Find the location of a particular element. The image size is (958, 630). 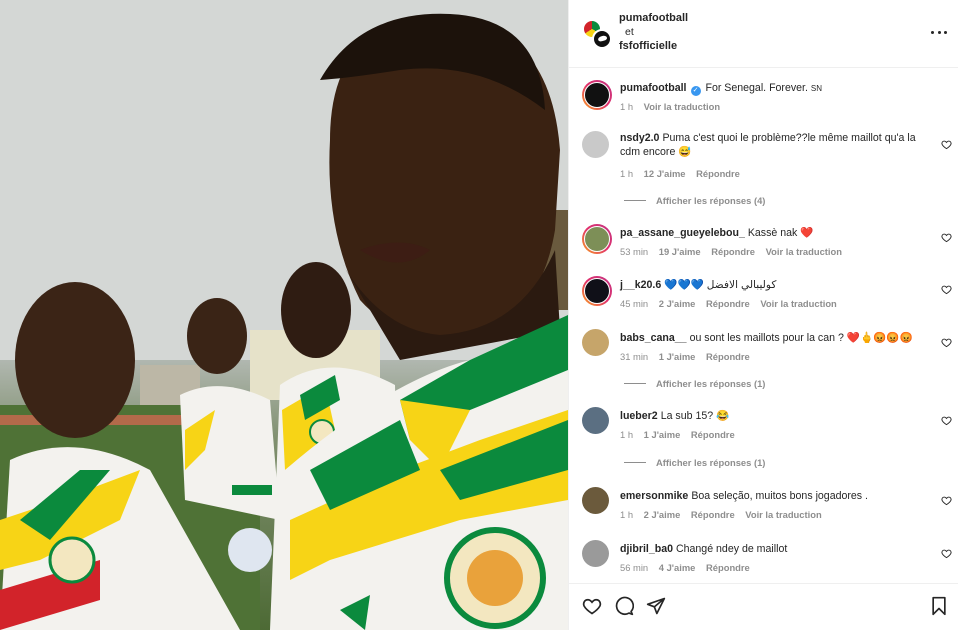

comment-username: babs_cana__ is located at coordinates (653, 338).